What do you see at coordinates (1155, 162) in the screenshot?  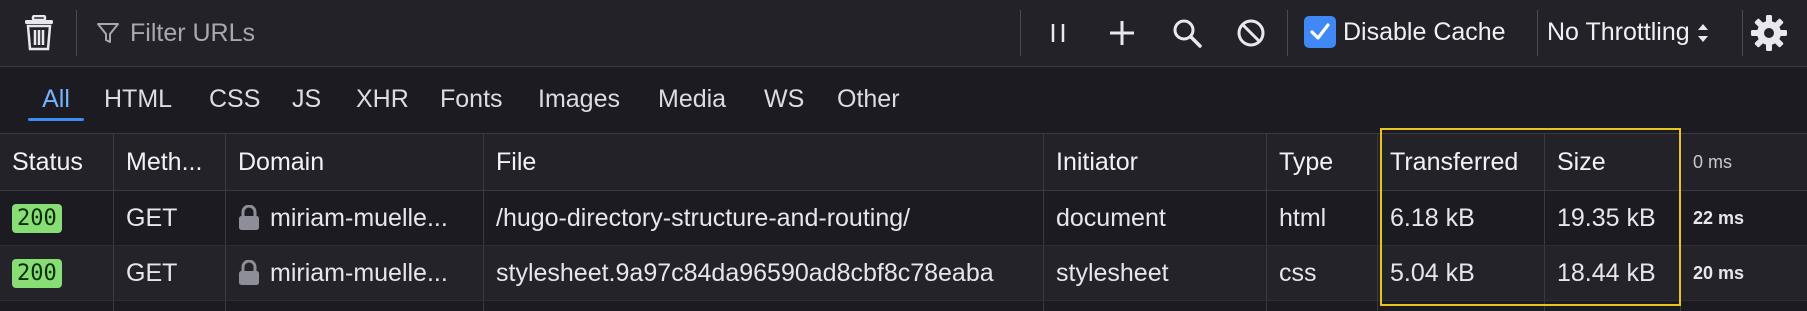 I see `column-header-initiator: Initiator` at bounding box center [1155, 162].